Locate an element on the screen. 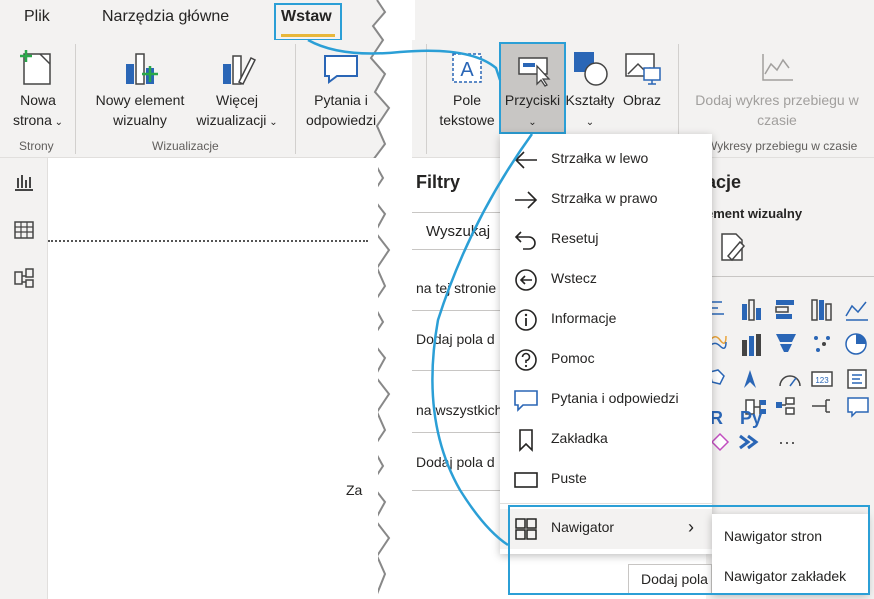  menu-item-label: Puste is located at coordinates (569, 478).